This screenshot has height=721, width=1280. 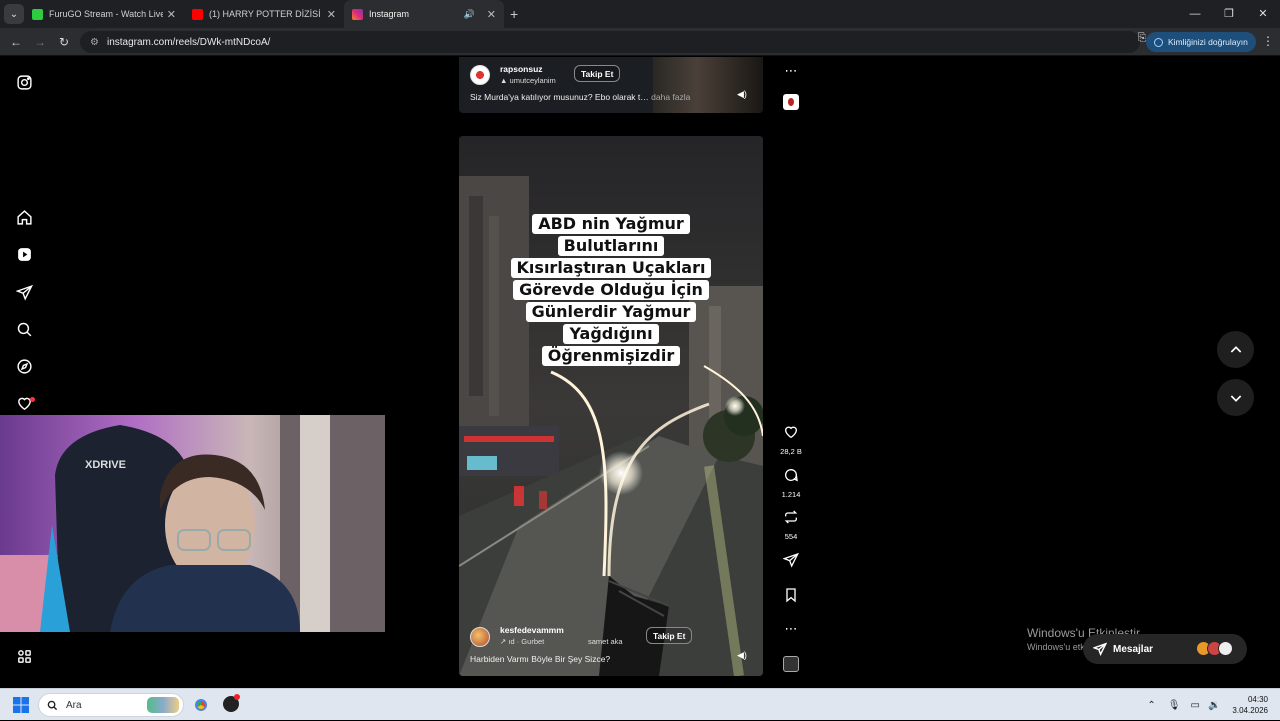 I want to click on verify-identity-button: Kimliğinizi doğrulayın, so click(x=1201, y=42).